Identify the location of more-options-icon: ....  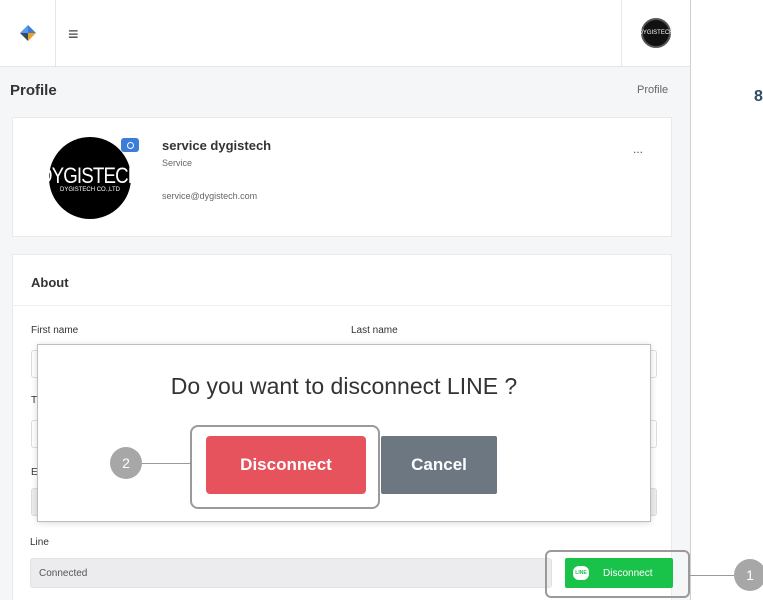
(638, 149).